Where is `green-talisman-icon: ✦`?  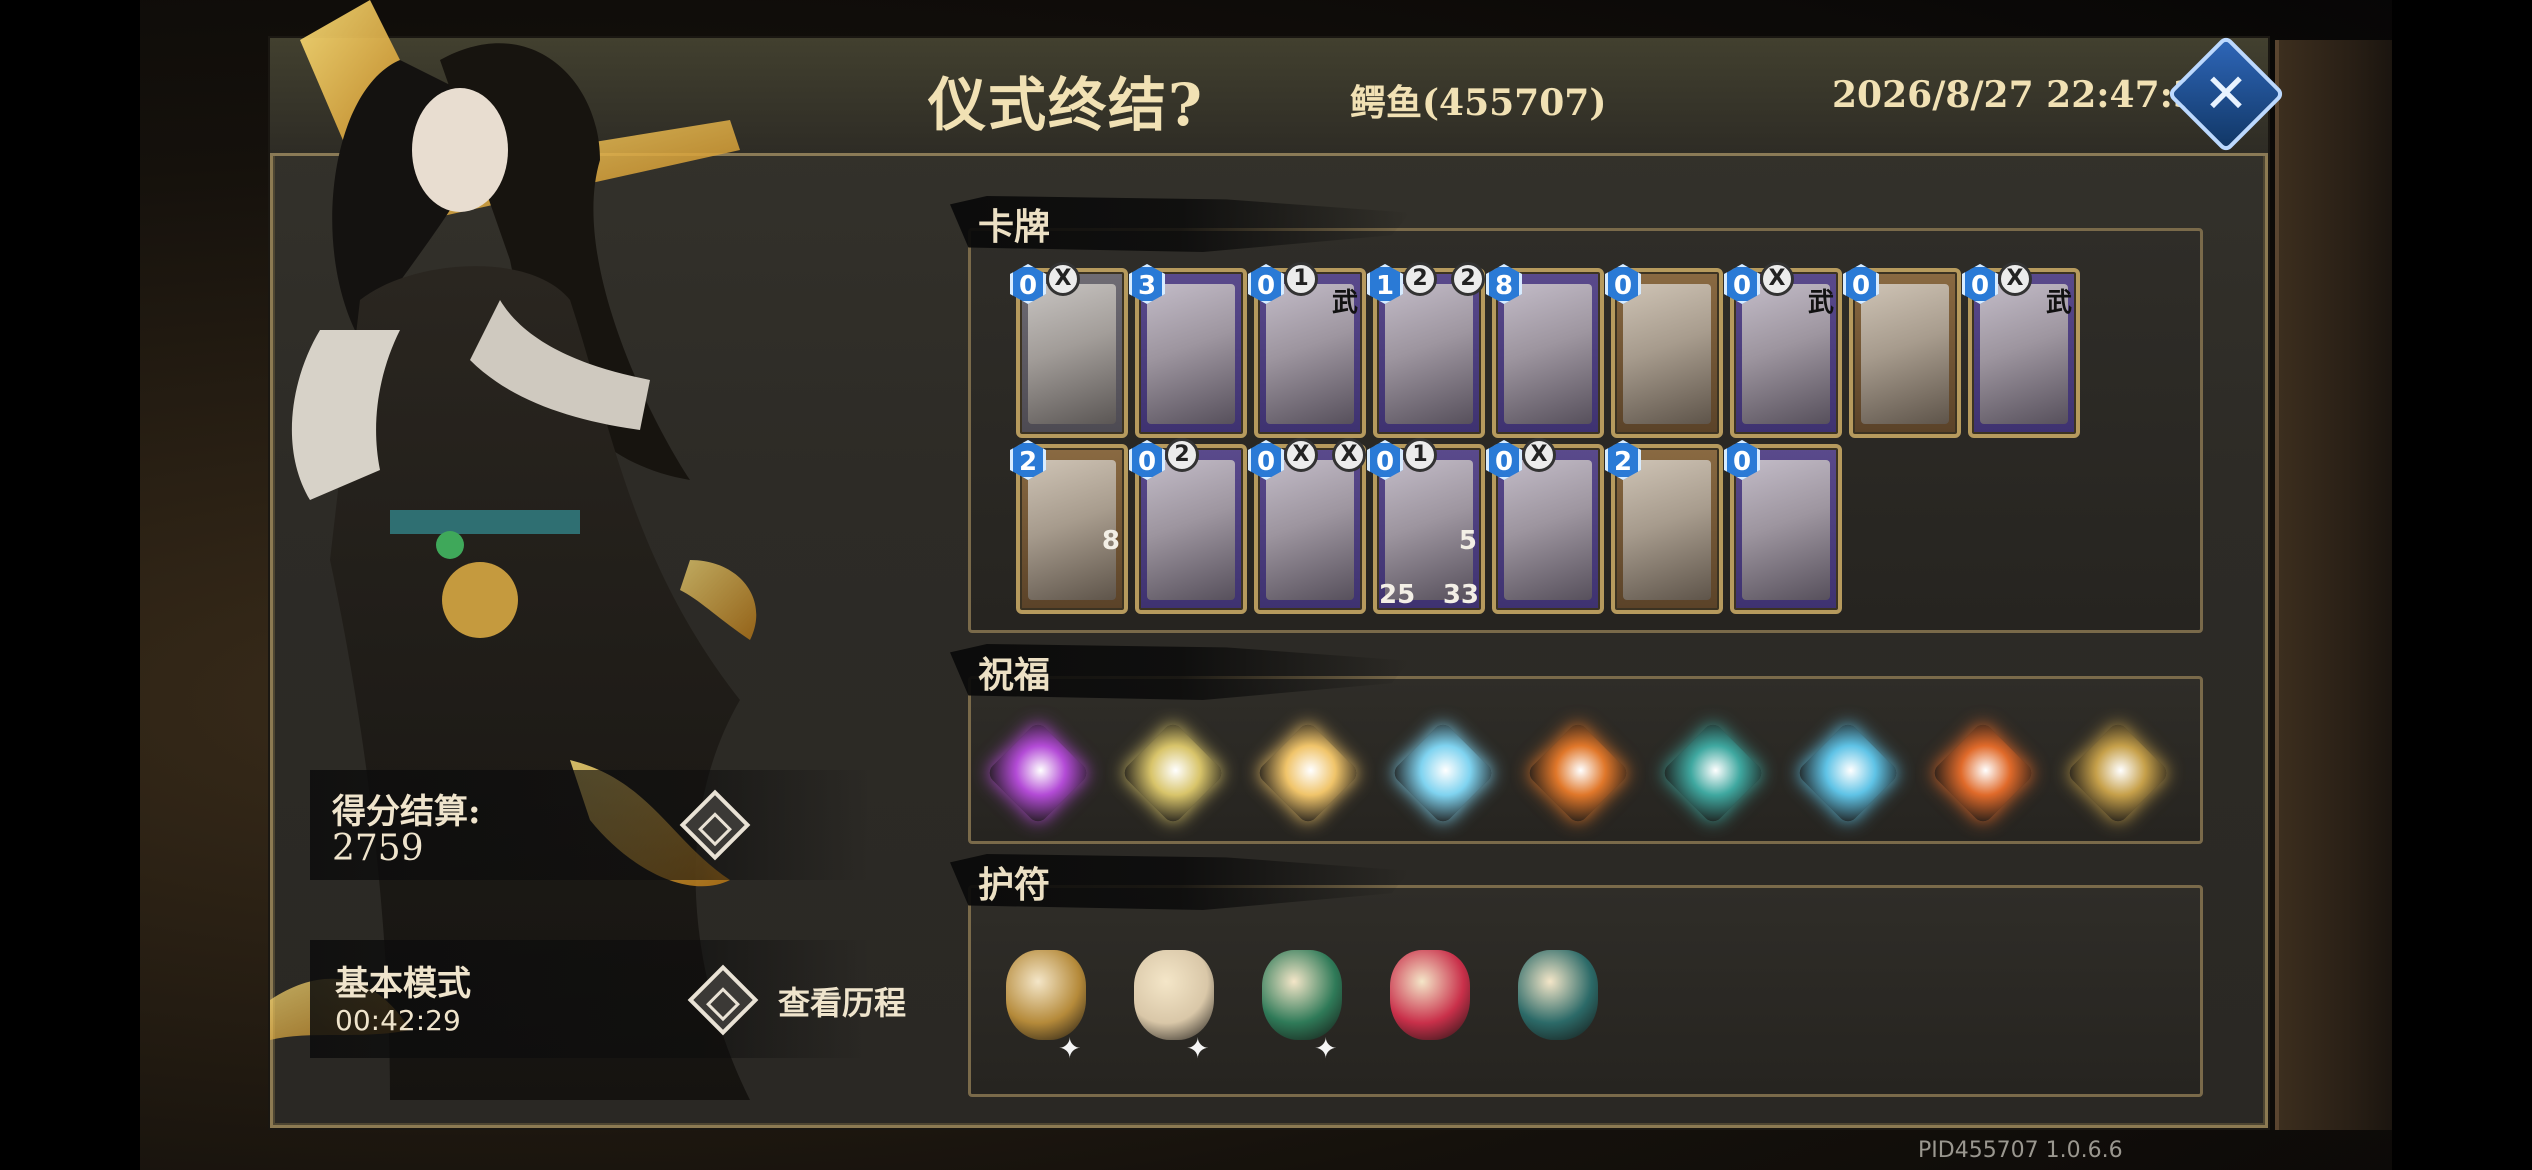
green-talisman-icon: ✦ is located at coordinates (1302, 1005).